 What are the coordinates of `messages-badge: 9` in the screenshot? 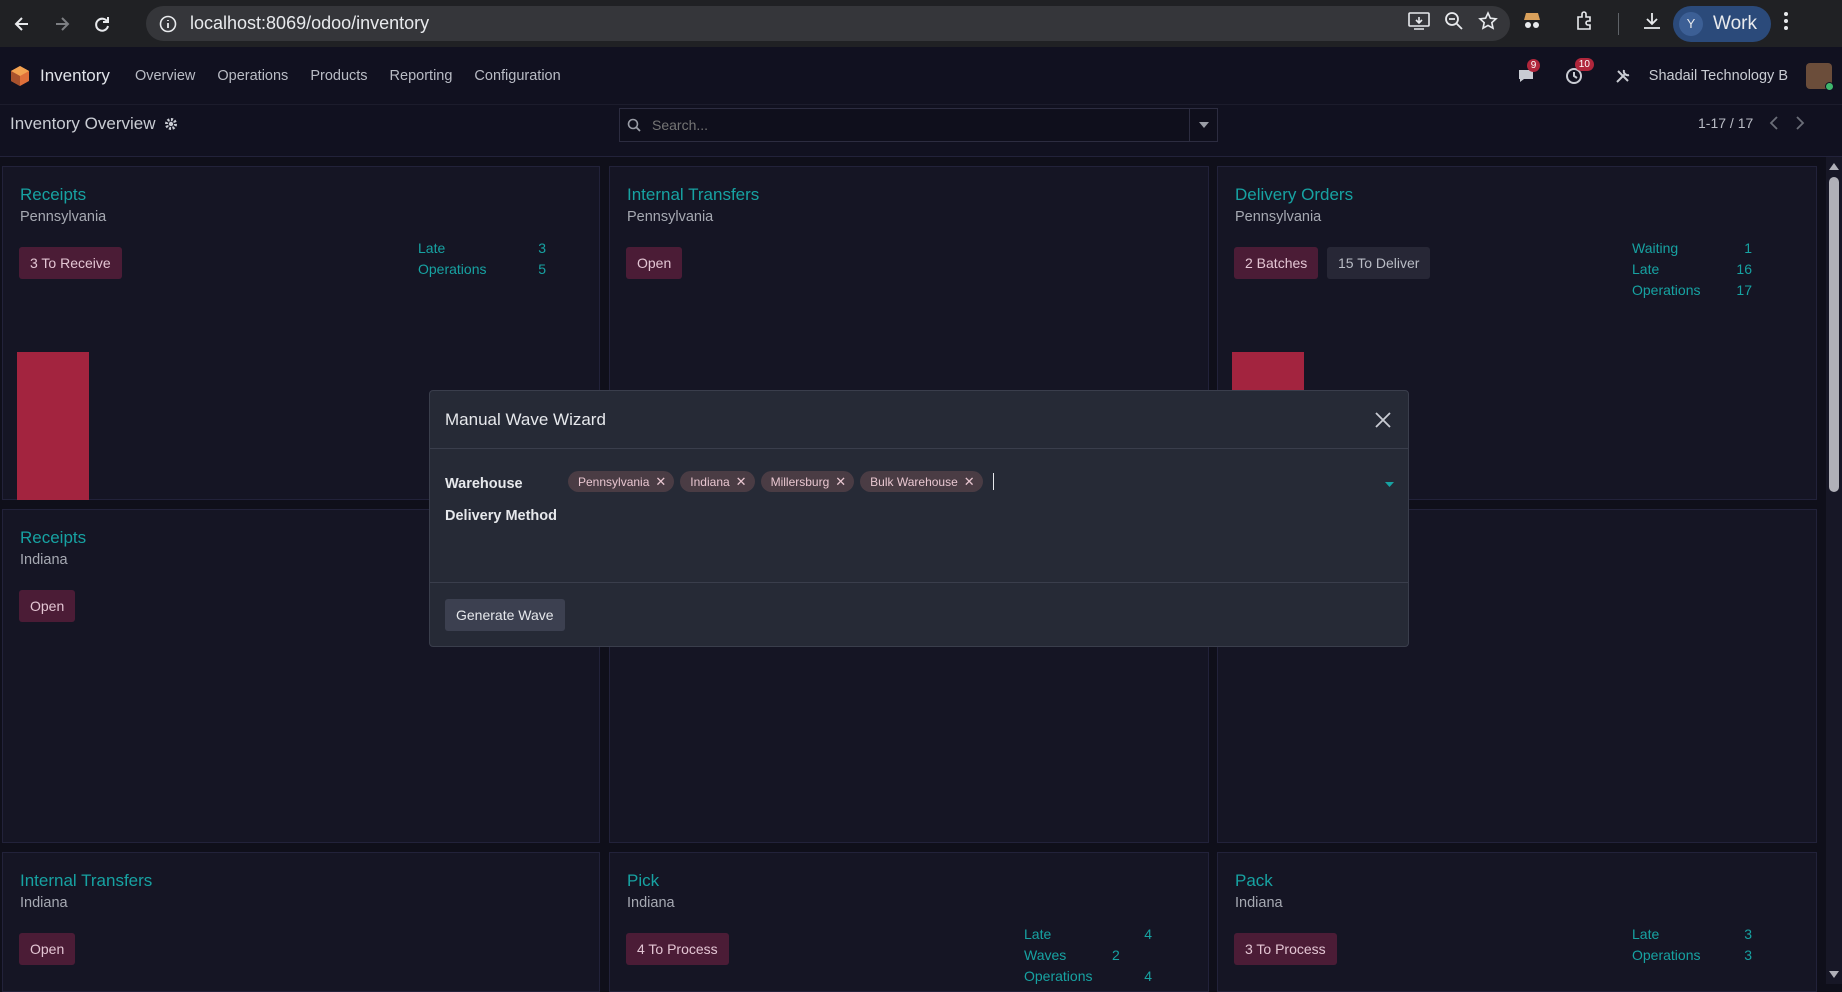 It's located at (1533, 65).